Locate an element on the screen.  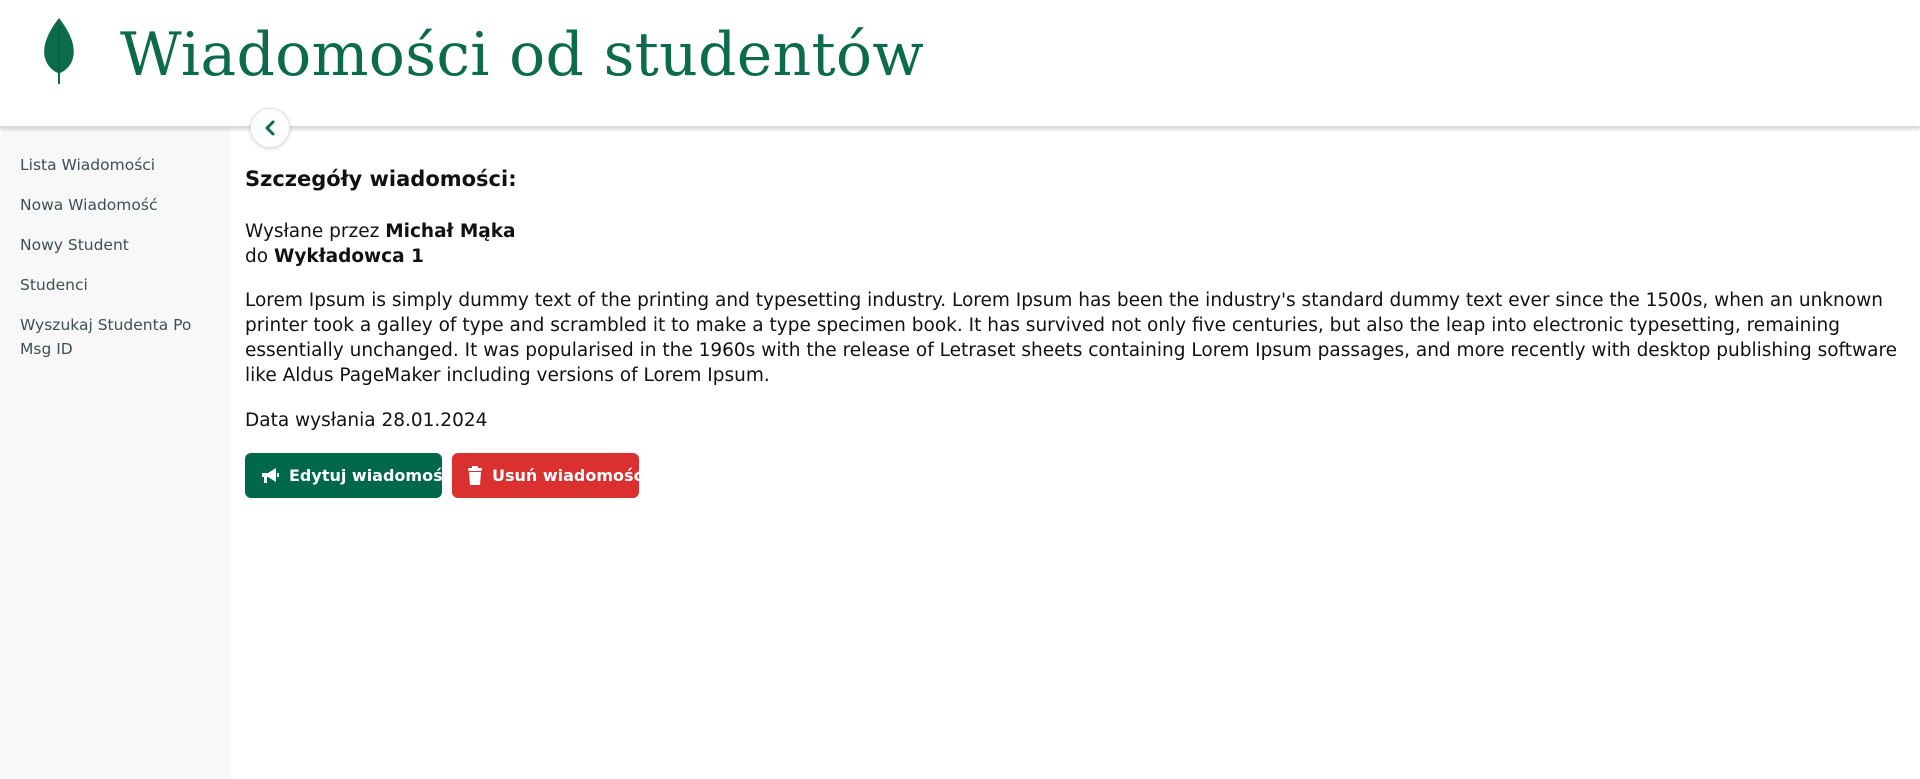
delete-message-label: Usuń wiadomość is located at coordinates (568, 475).